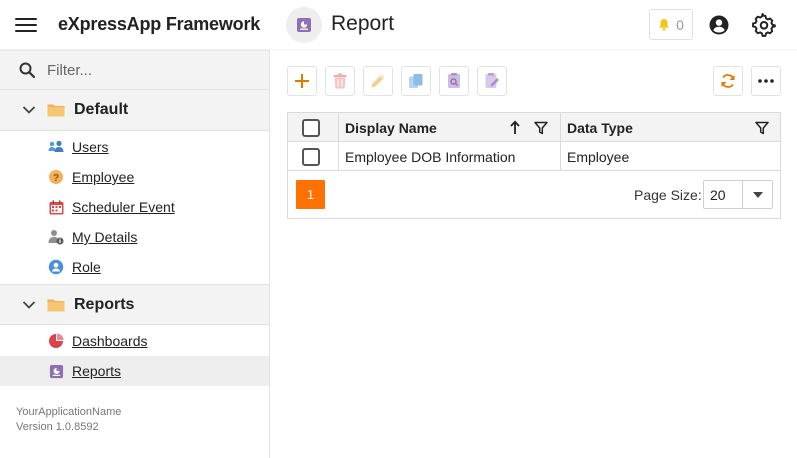 The width and height of the screenshot is (797, 458). What do you see at coordinates (668, 195) in the screenshot?
I see `page-size-label: Page Size:` at bounding box center [668, 195].